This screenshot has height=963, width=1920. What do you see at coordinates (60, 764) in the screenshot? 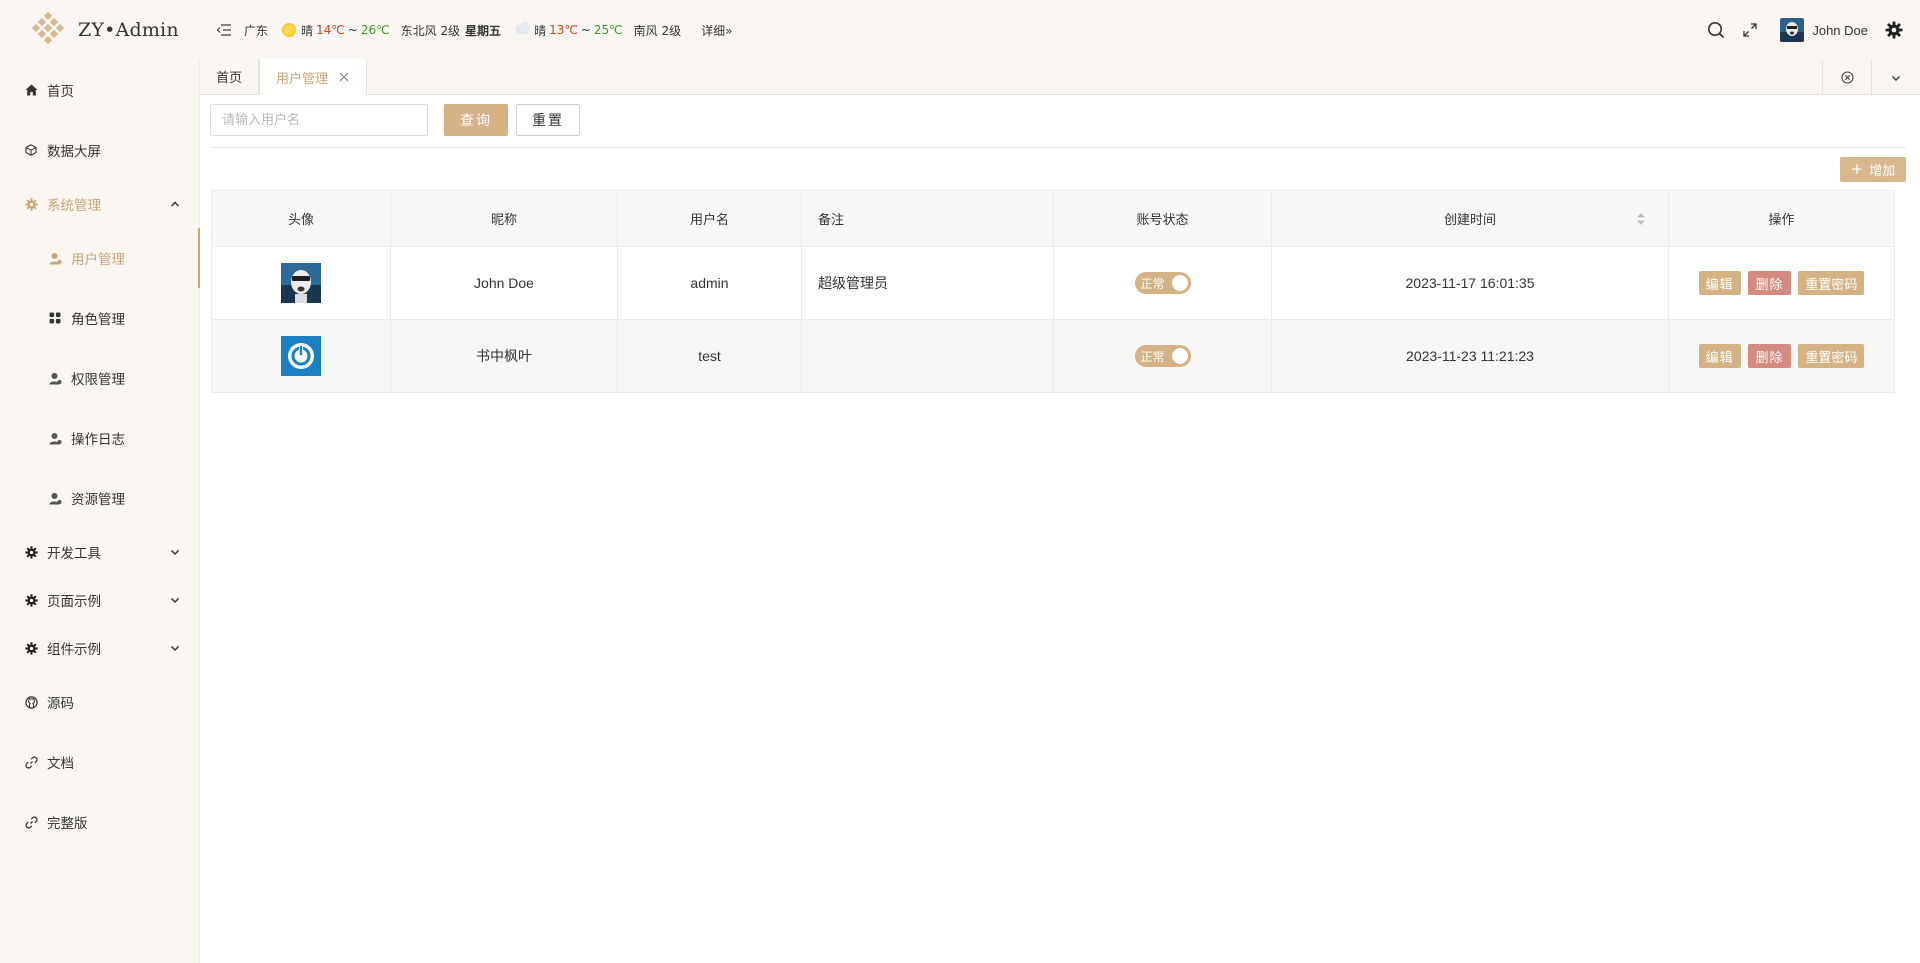
I see `sidebar-item-label: 文档` at bounding box center [60, 764].